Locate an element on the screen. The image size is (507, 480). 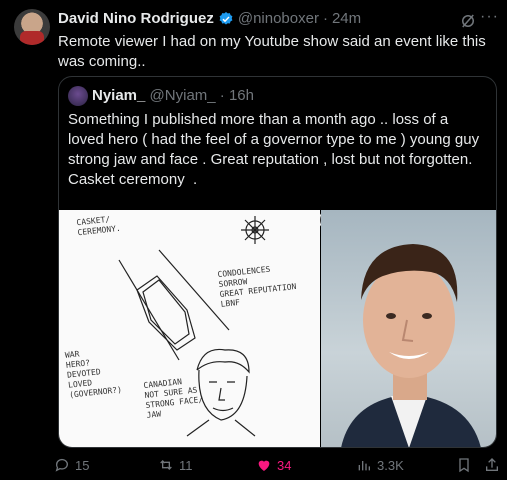
action-bar: 15 11 34 3.3K is located at coordinates (253, 466).